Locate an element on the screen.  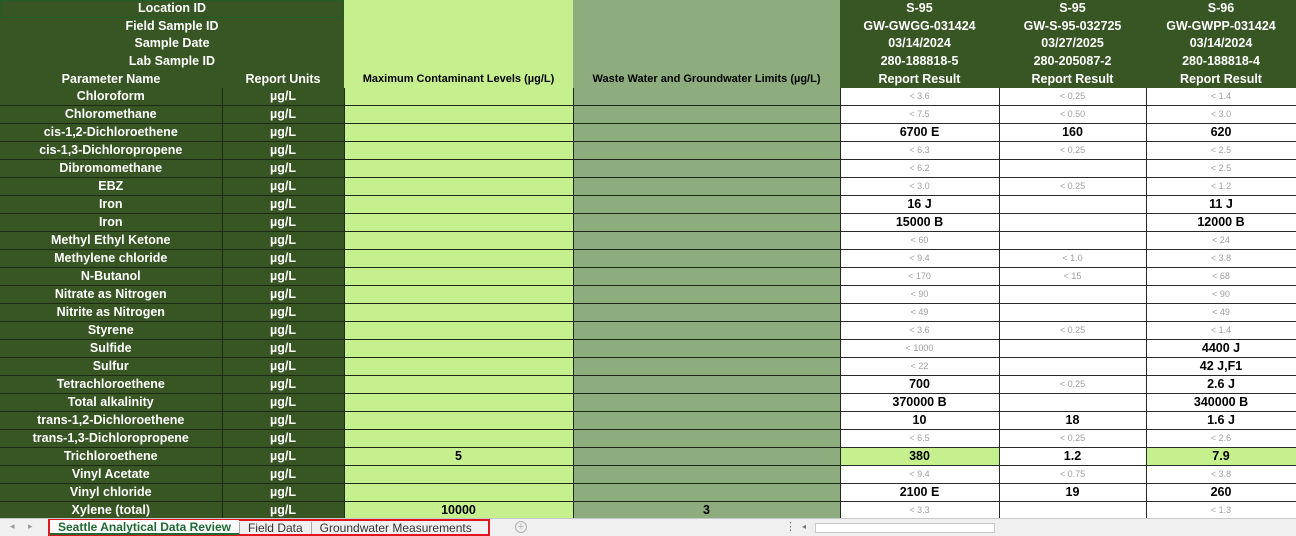
sample-2-sample-date: 03/27/2025 is located at coordinates (1072, 44).